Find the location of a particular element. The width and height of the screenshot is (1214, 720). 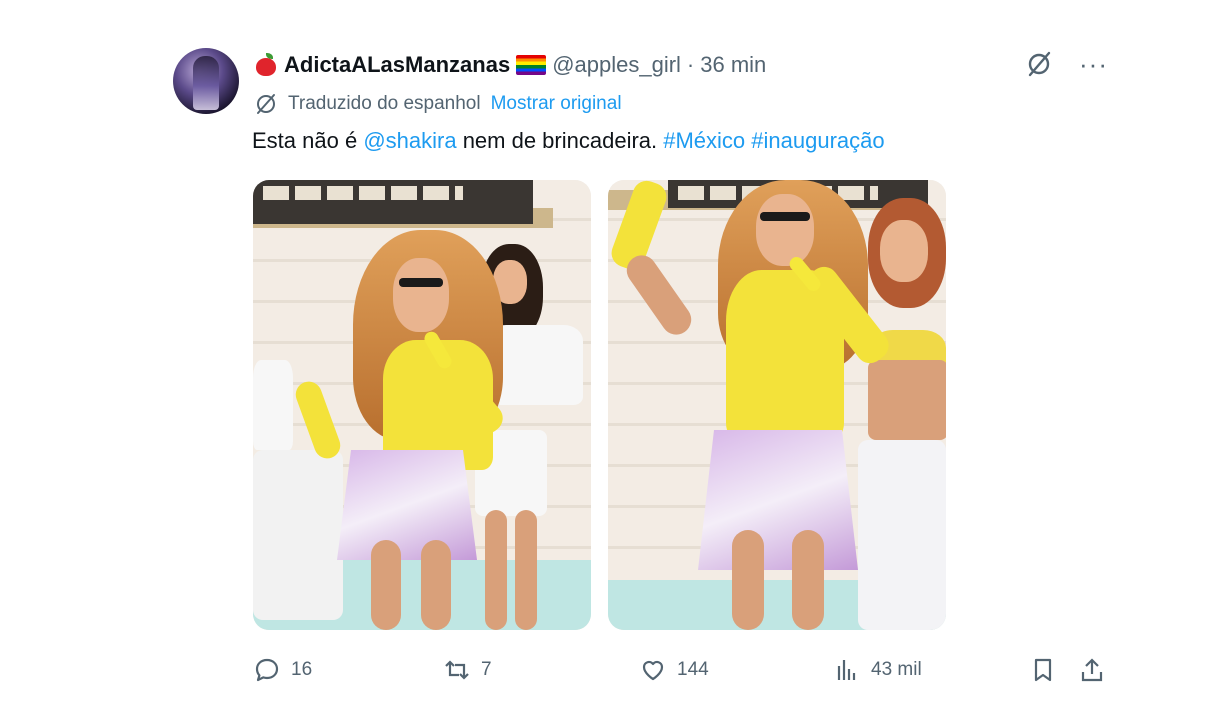

share-button is located at coordinates (1092, 670).